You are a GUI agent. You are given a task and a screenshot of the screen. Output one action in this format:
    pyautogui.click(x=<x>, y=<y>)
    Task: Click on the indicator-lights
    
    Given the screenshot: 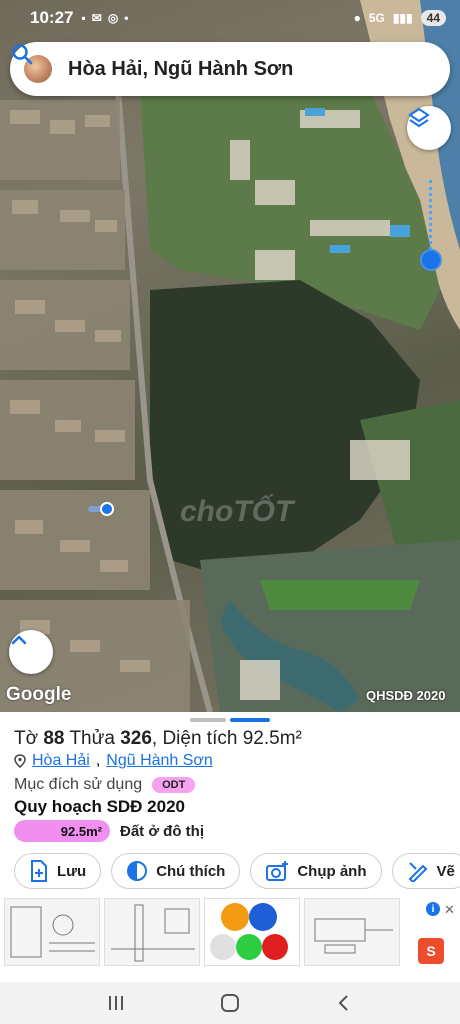 What is the action you would take?
    pyautogui.click(x=249, y=931)
    